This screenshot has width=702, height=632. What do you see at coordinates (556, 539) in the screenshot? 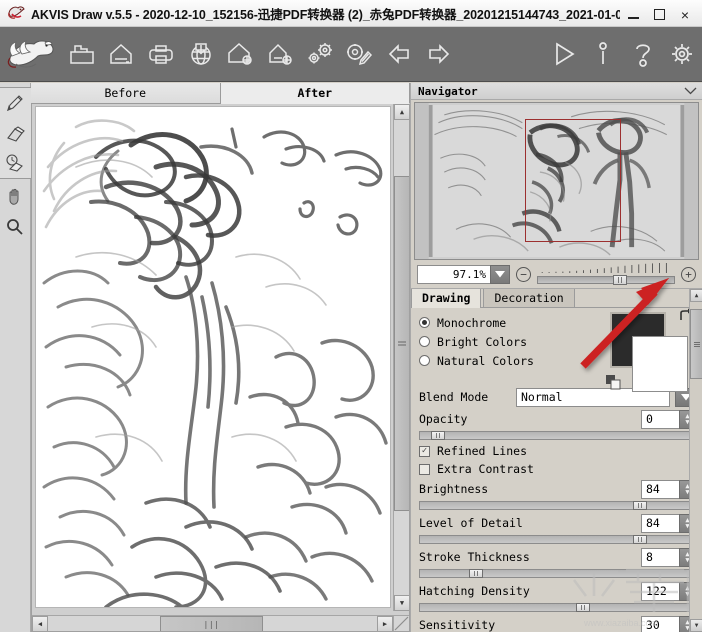
I see `level-of-detail-slider` at bounding box center [556, 539].